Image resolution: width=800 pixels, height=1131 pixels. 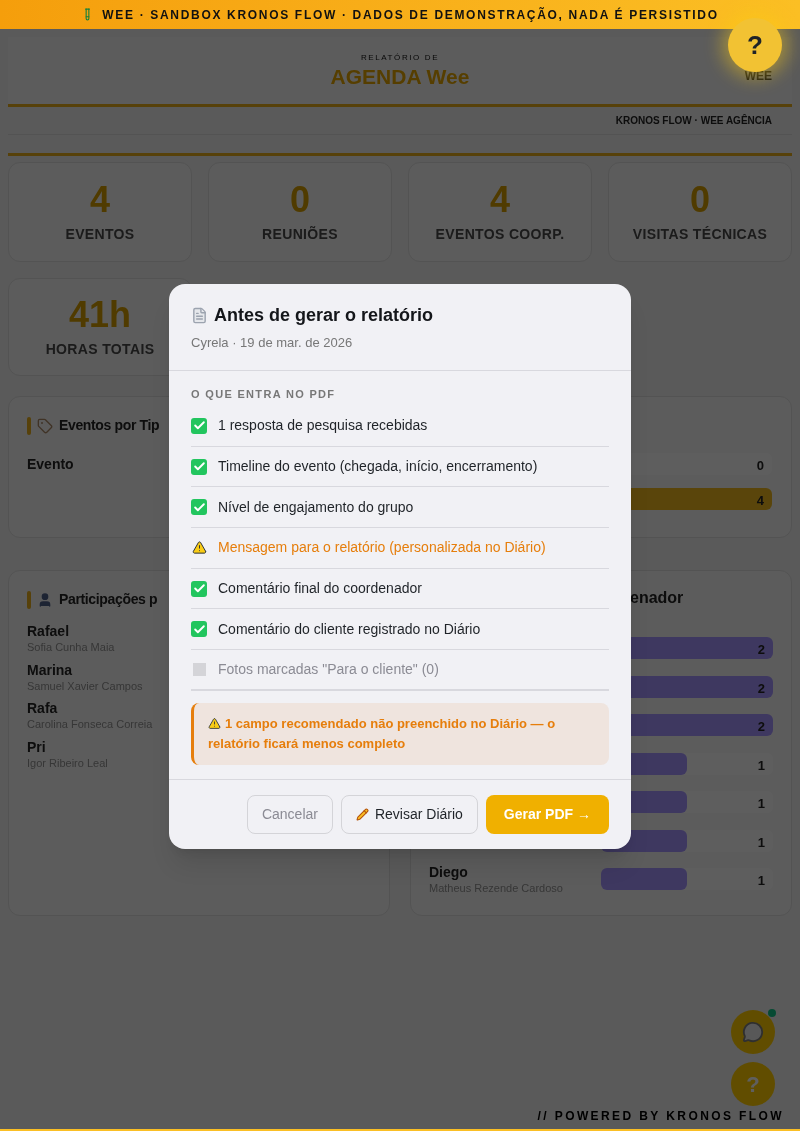 What do you see at coordinates (382, 548) in the screenshot?
I see `checklist-item: Mensagem para o relatório (personalizada no Diário)` at bounding box center [382, 548].